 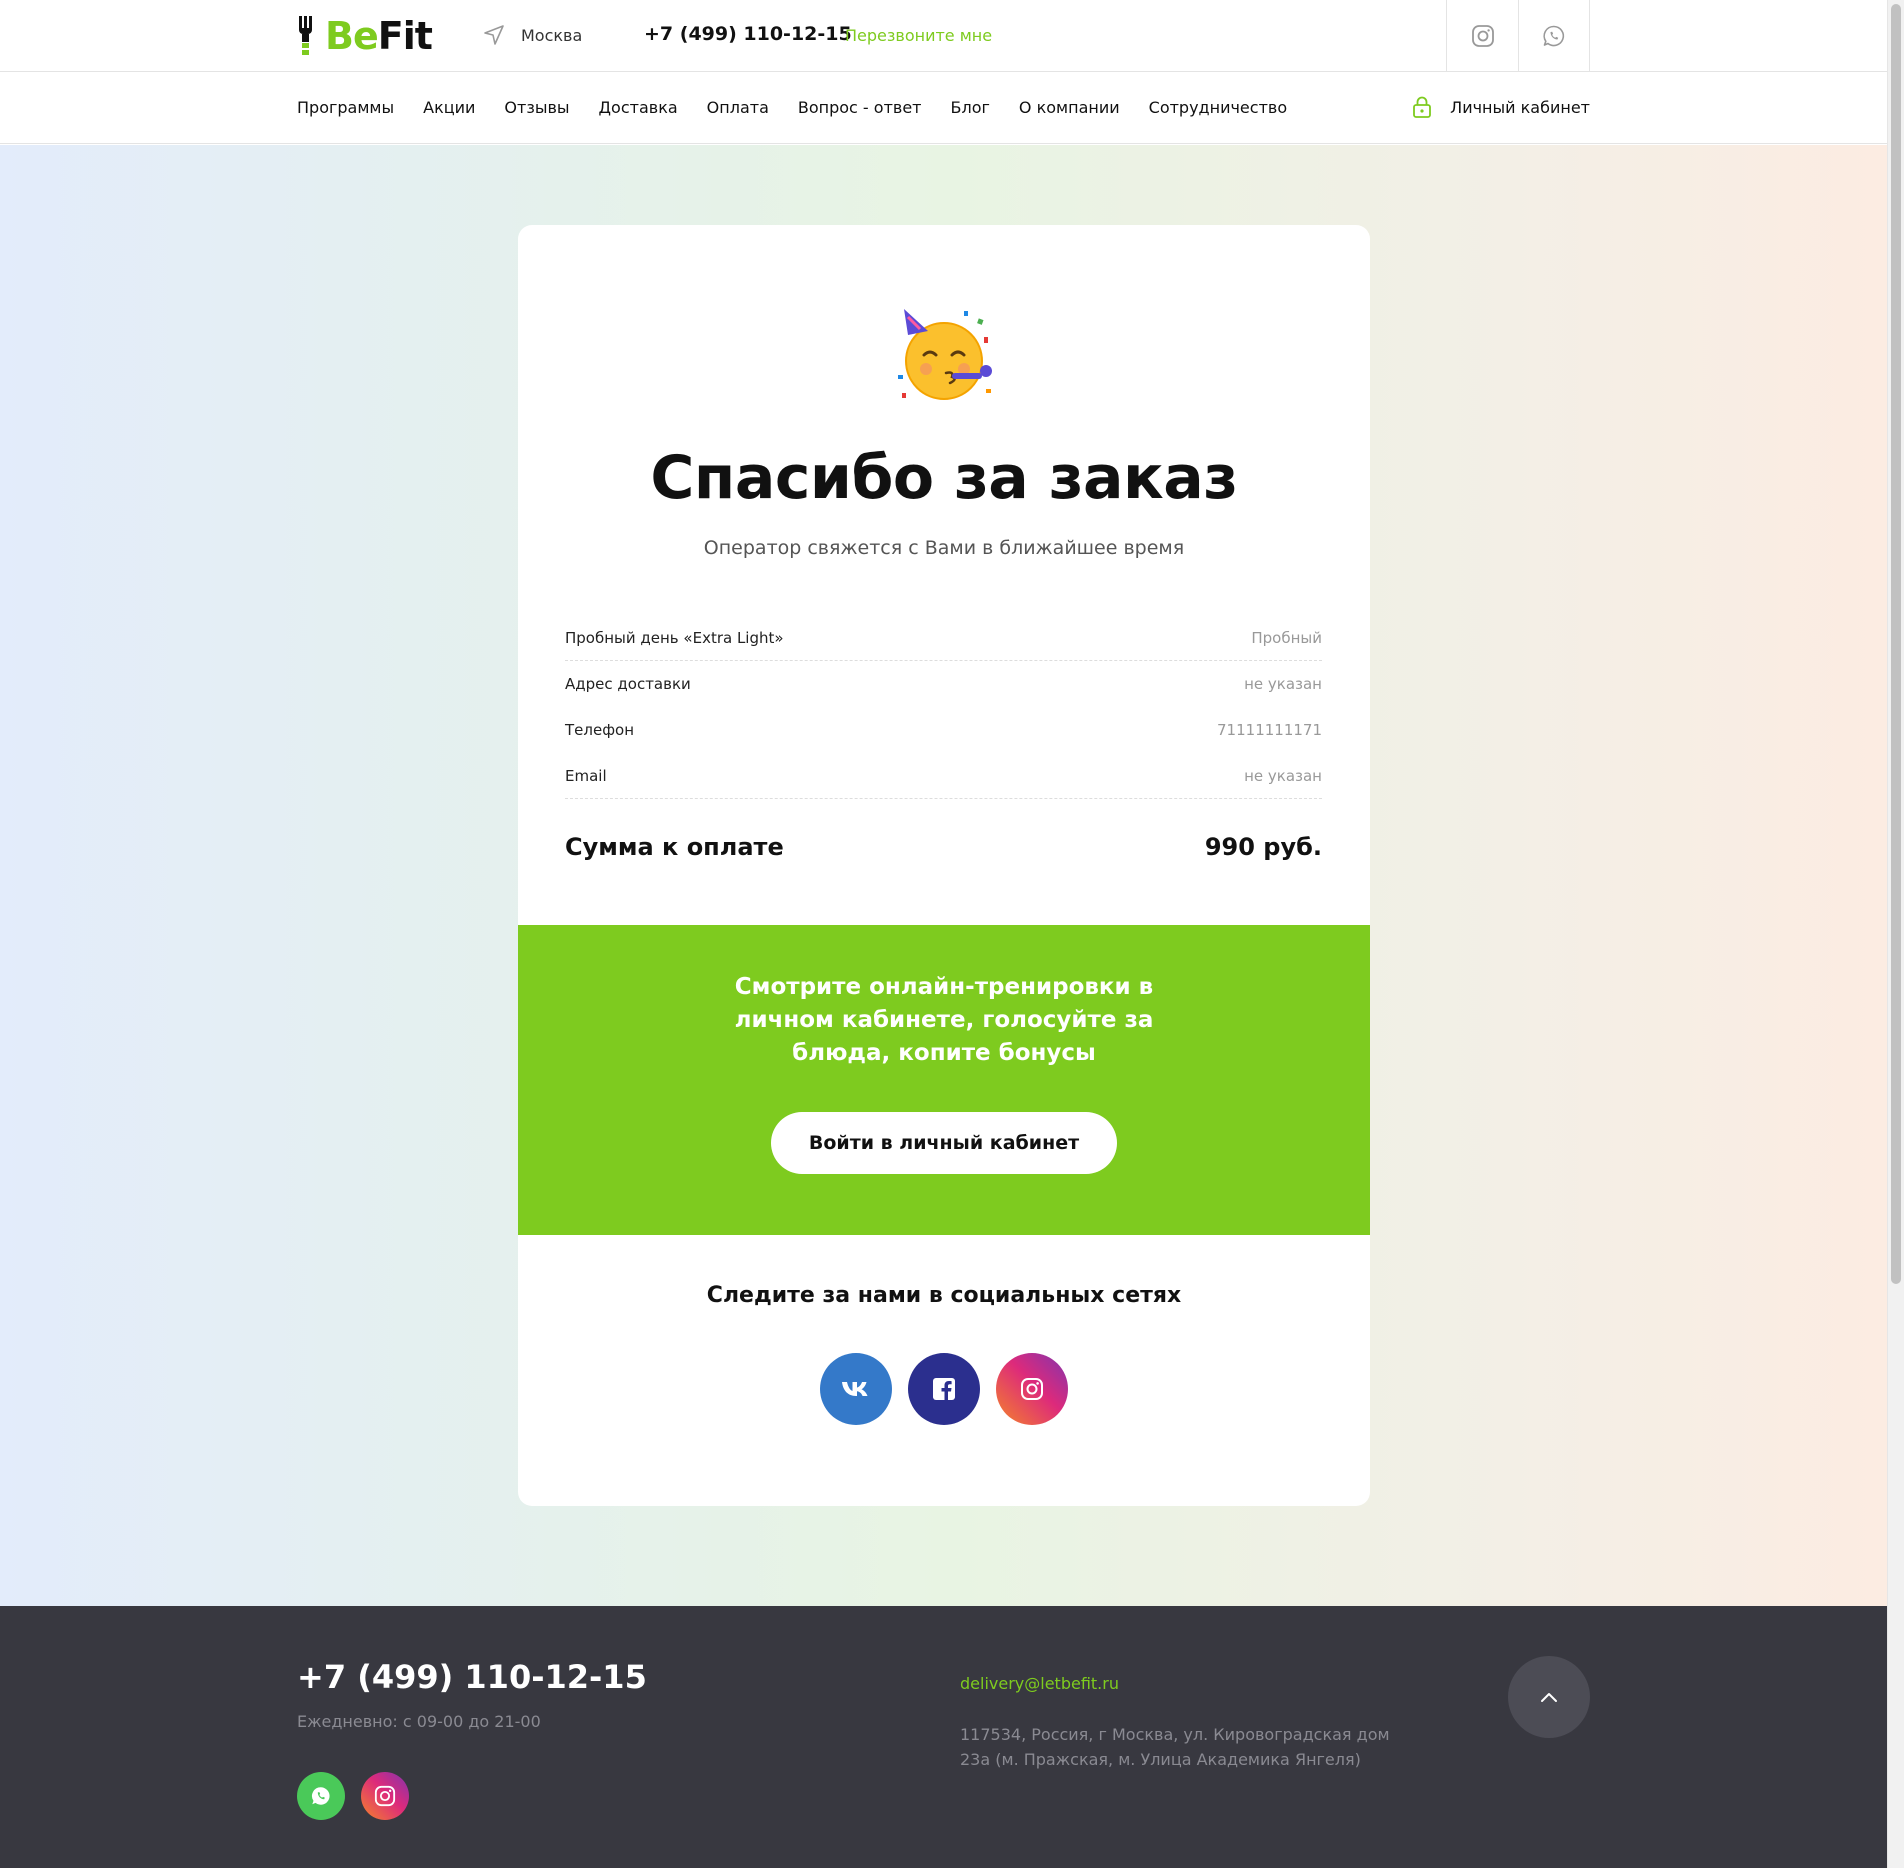 I want to click on partying-face-icon, so click(x=945, y=354).